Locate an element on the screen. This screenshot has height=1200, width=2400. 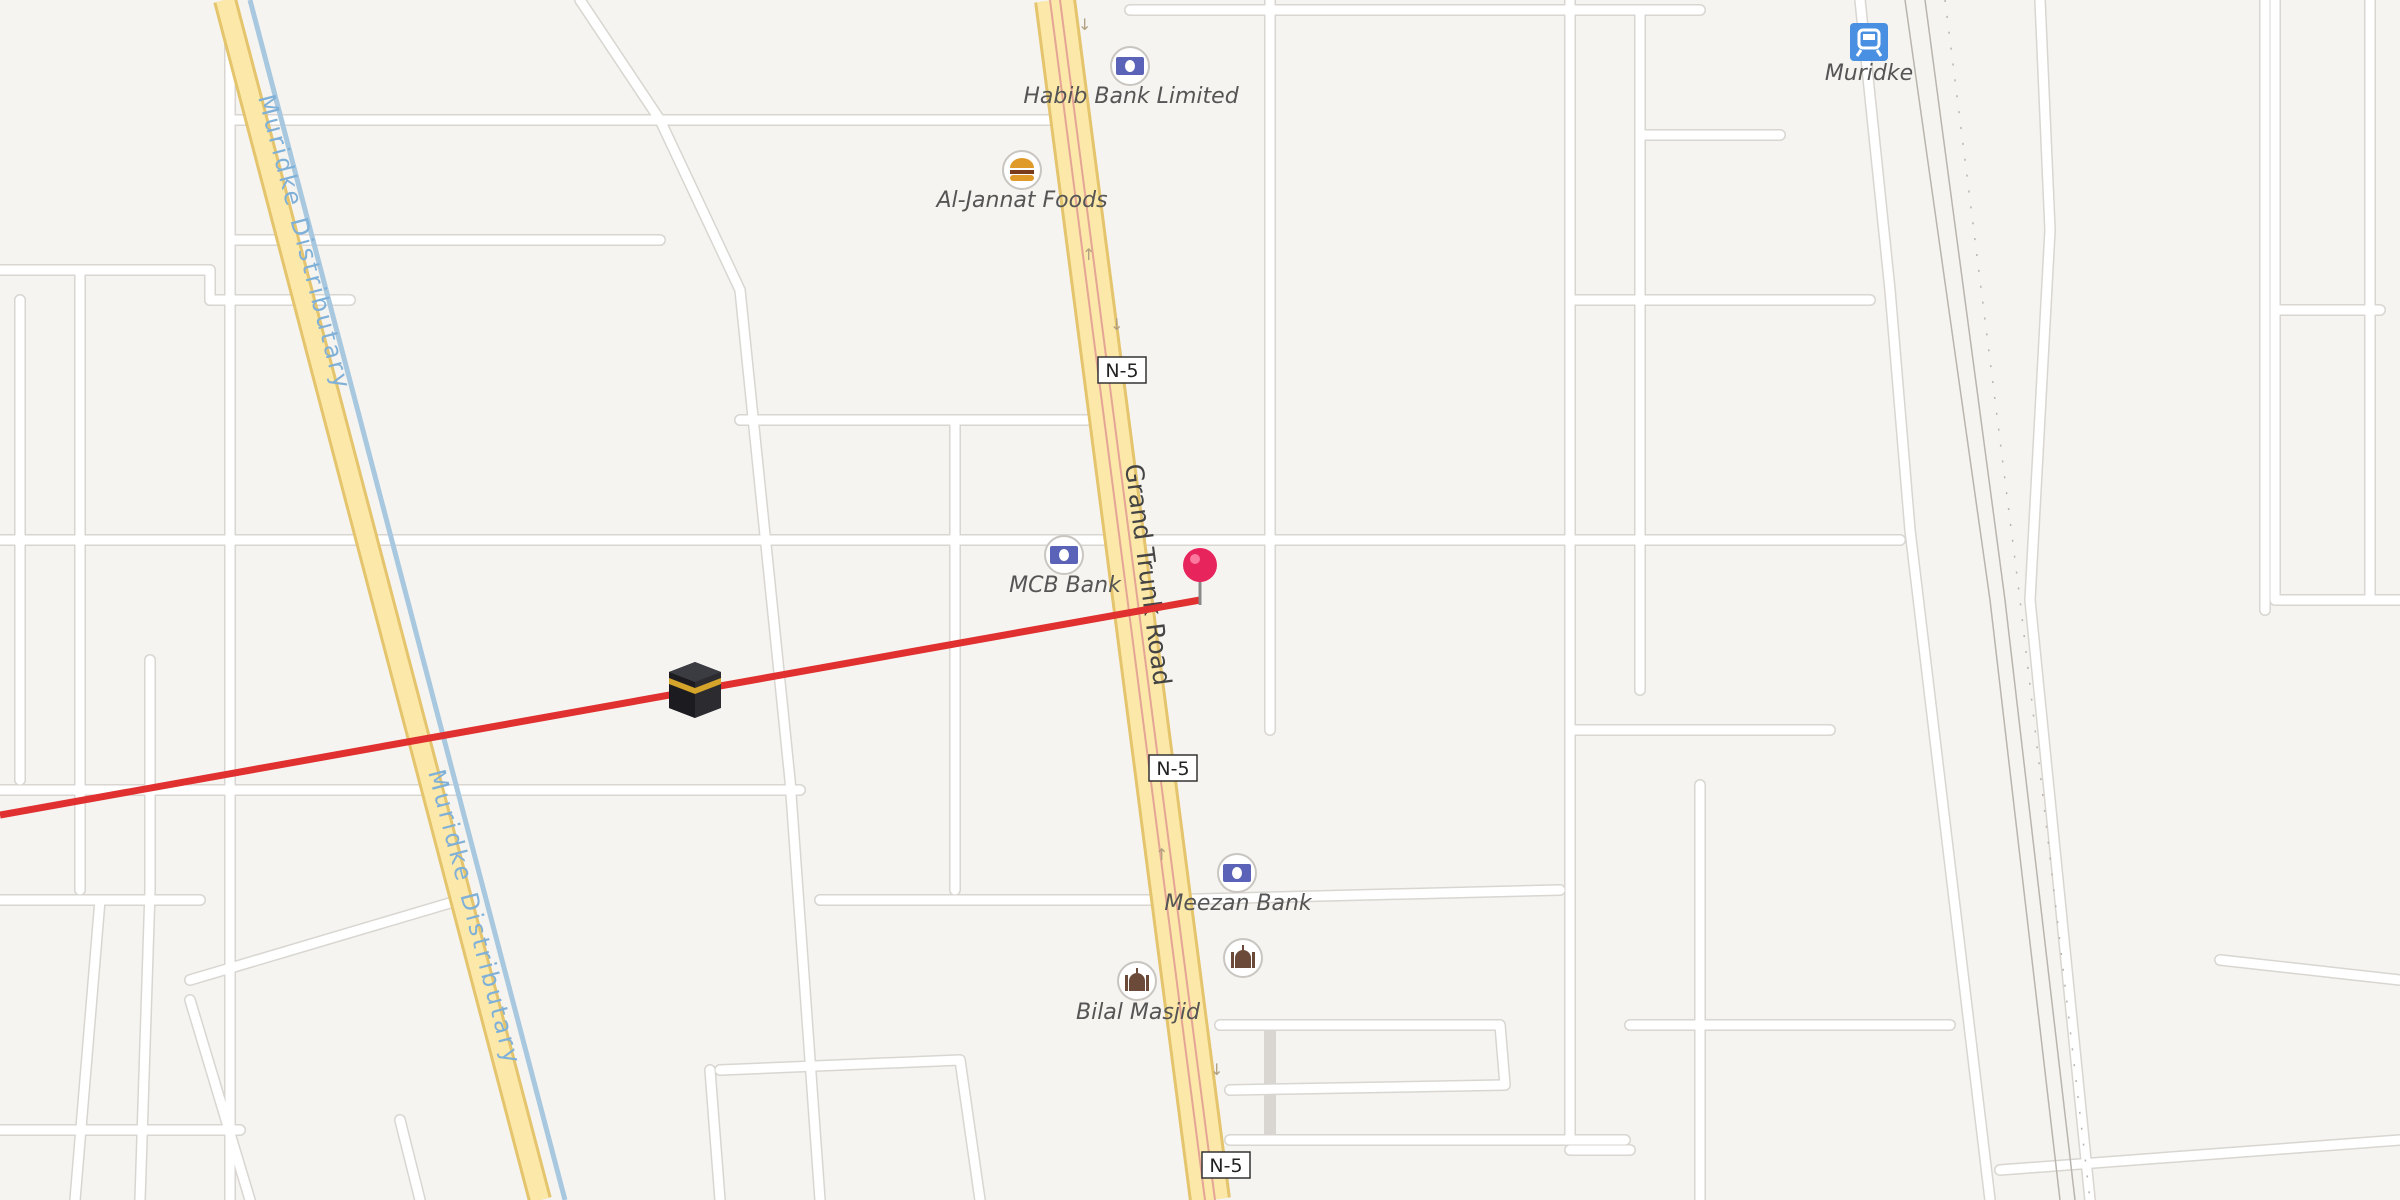
muridke-station-label: Muridke is located at coordinates (1869, 73).